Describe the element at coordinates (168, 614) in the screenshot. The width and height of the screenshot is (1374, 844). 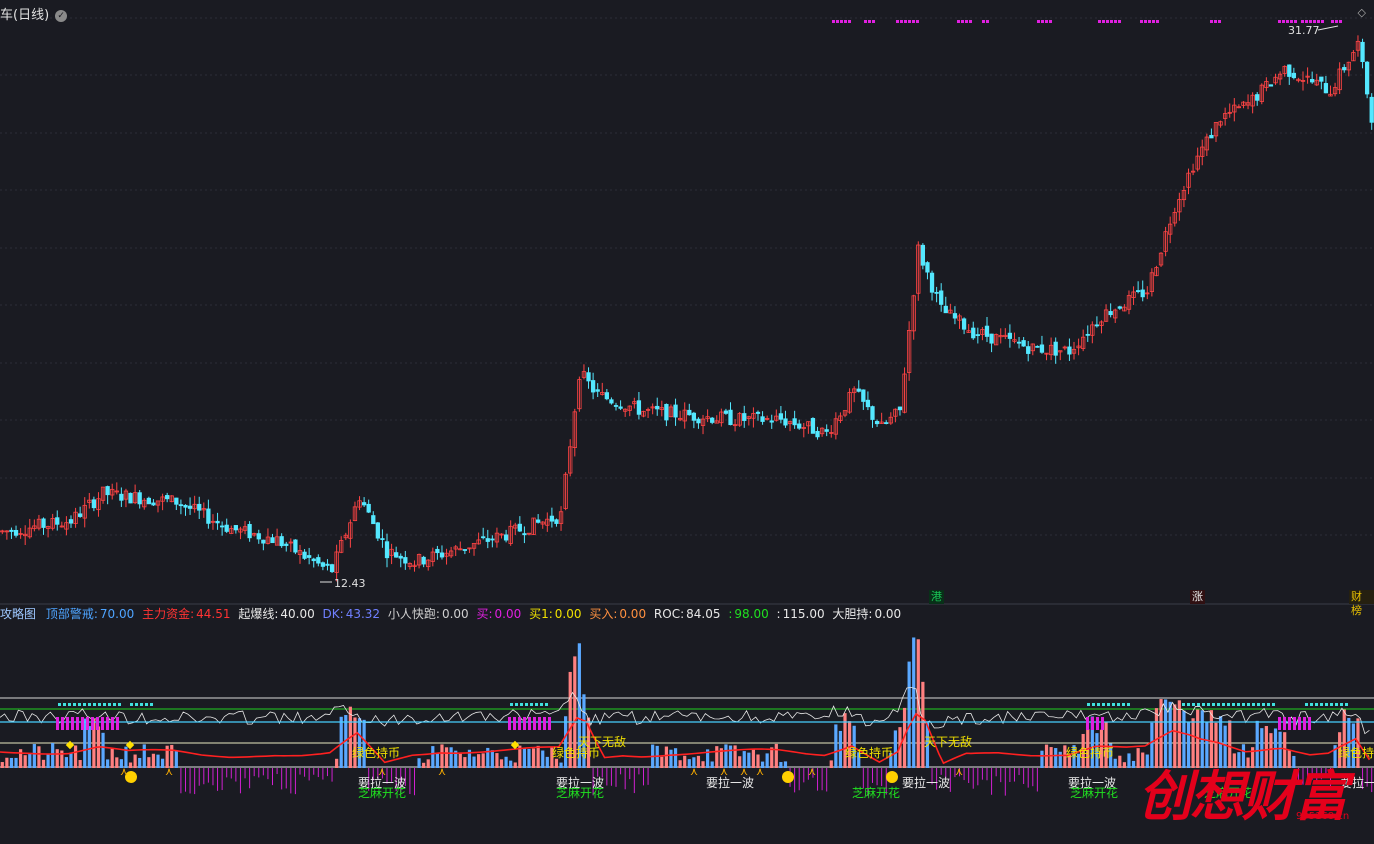
I see `indicator-label: 主力资金:` at that location.